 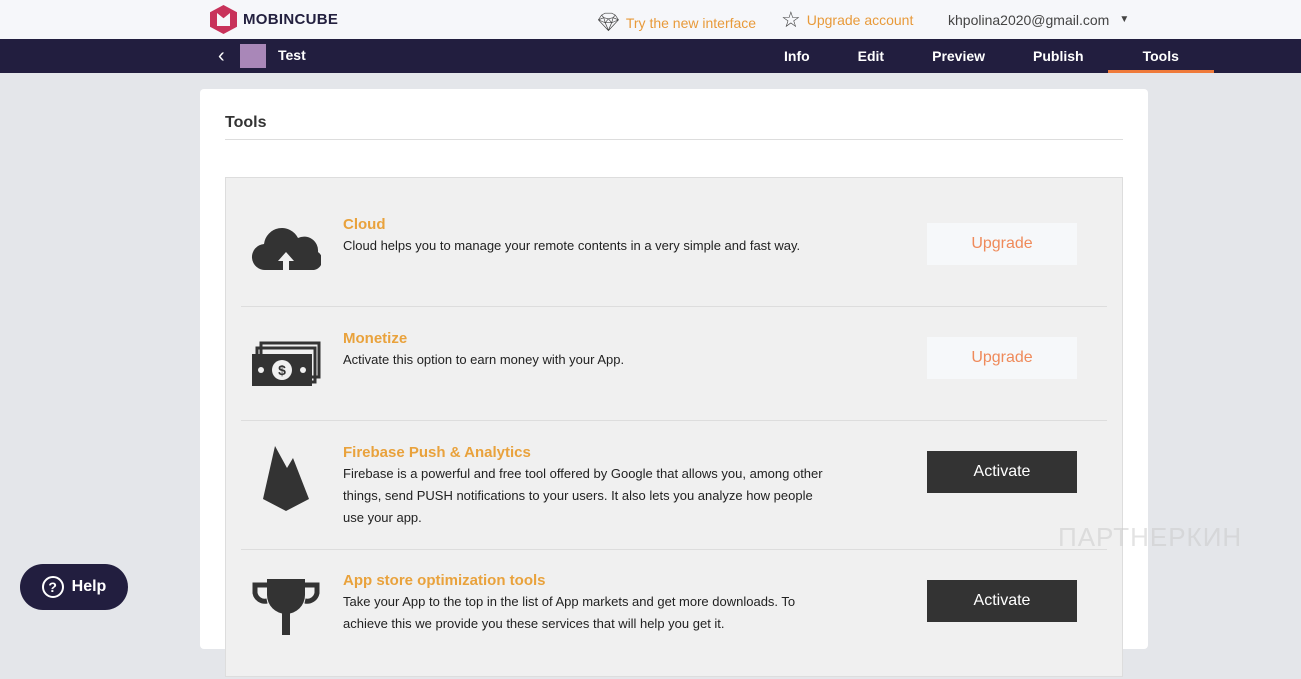 I want to click on page-title: Tools, so click(x=246, y=122).